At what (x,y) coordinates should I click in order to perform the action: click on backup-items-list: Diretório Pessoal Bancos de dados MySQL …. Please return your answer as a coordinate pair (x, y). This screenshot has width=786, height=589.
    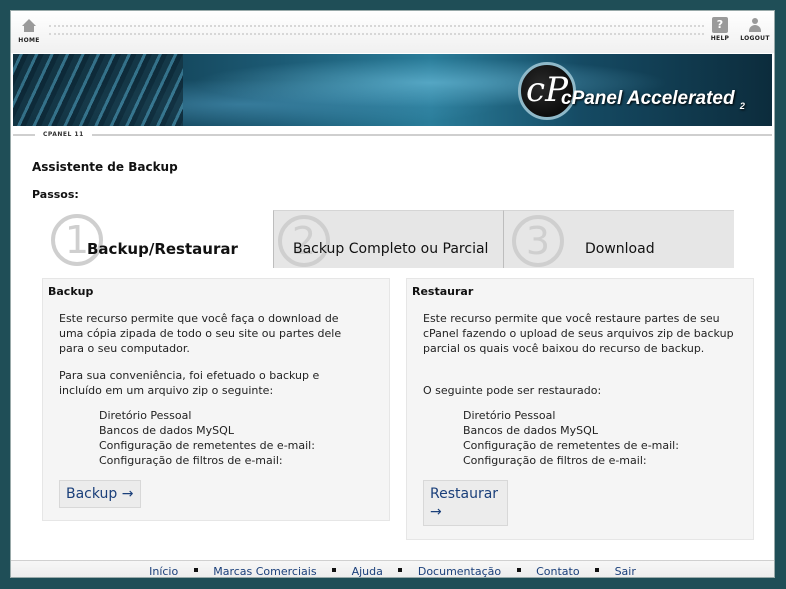
    Looking at the image, I should click on (207, 438).